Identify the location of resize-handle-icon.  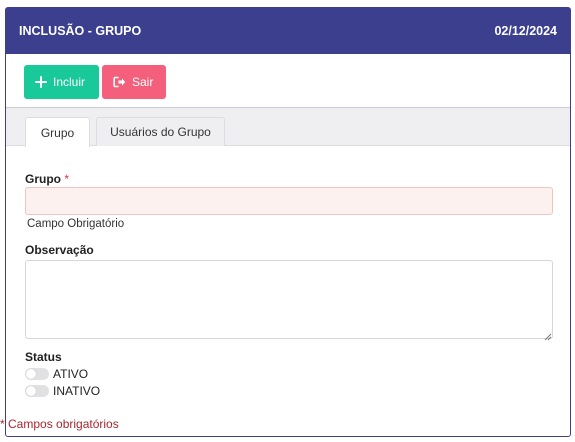
(547, 334).